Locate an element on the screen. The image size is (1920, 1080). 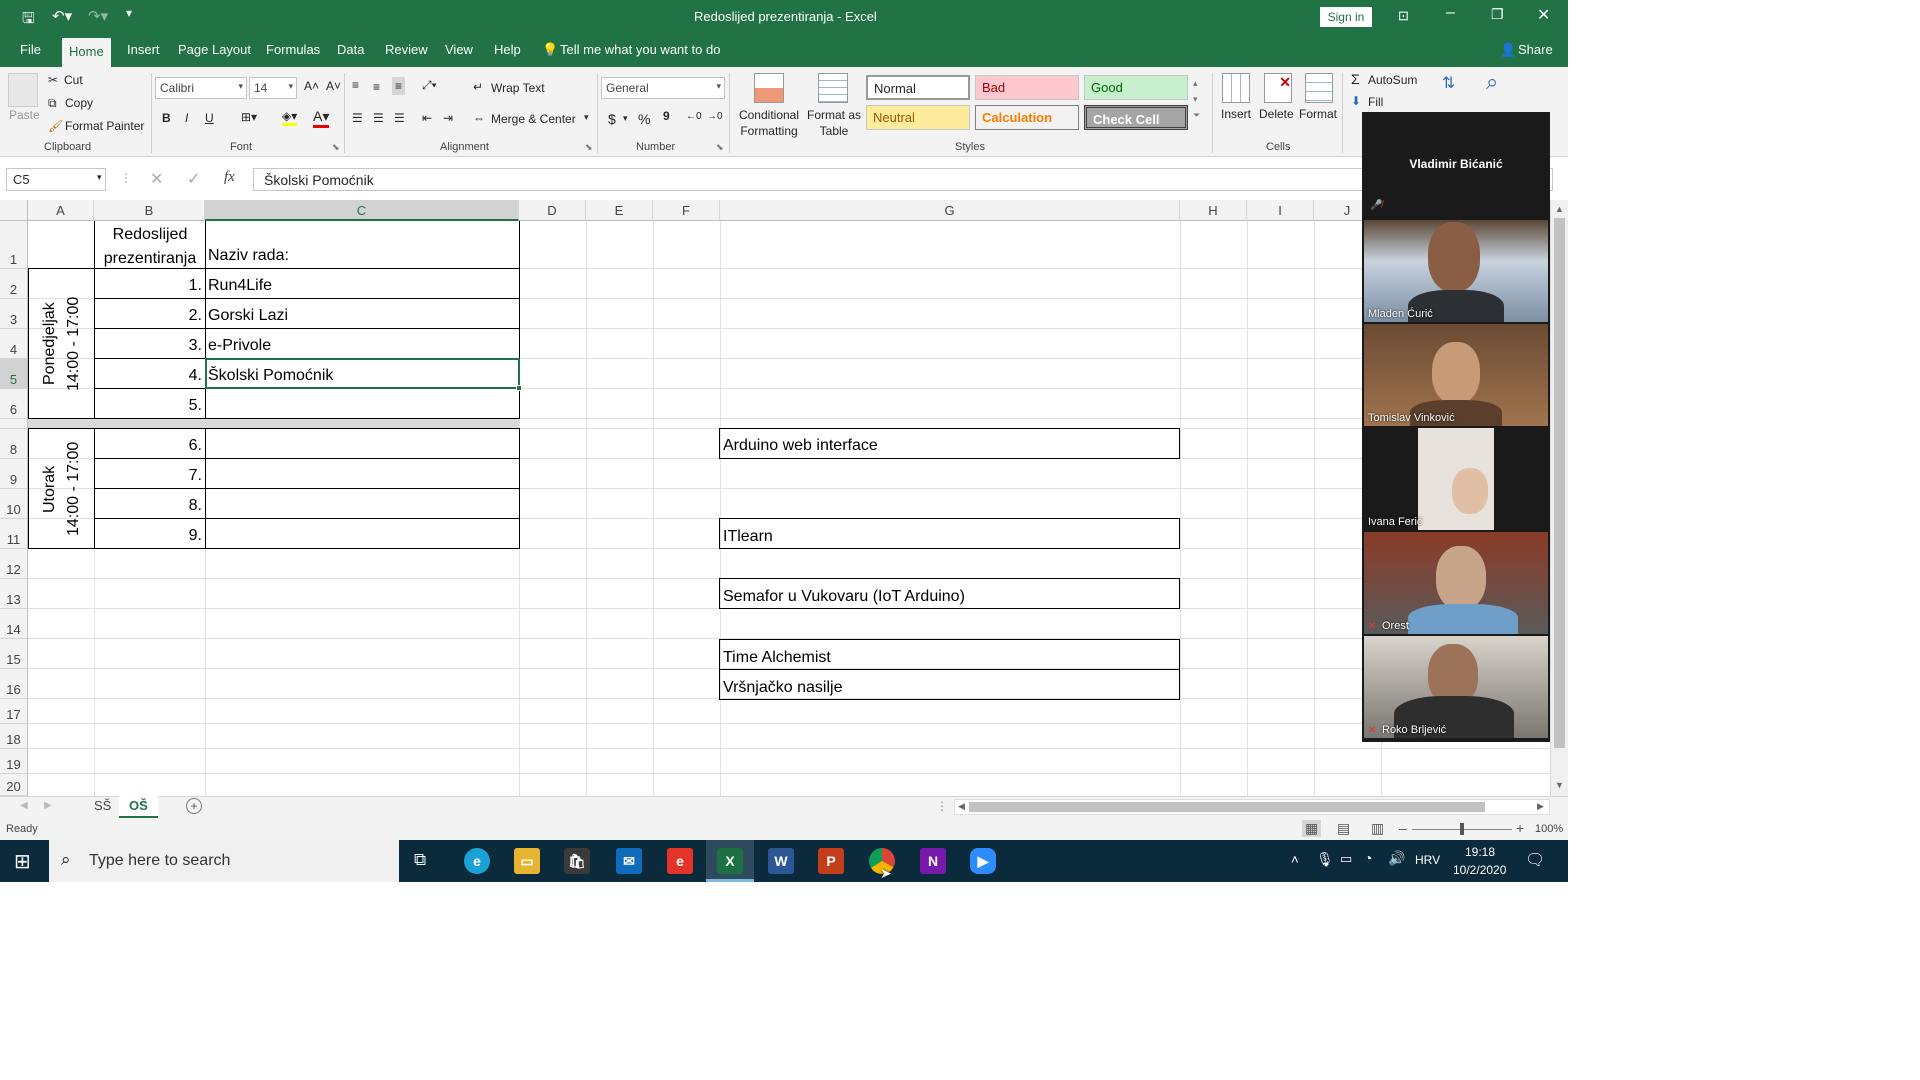
column-header-h: H is located at coordinates (1213, 210).